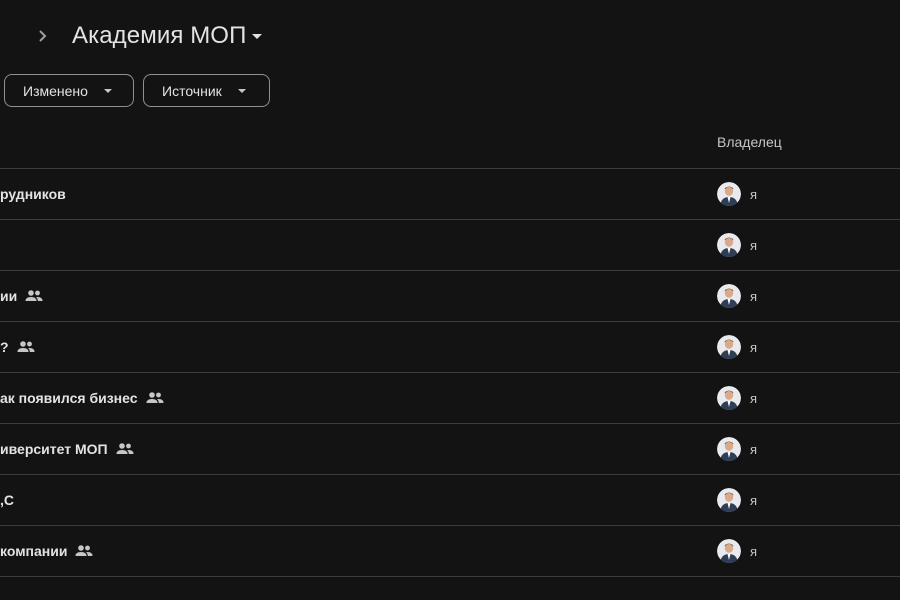 The height and width of the screenshot is (600, 900). What do you see at coordinates (450, 347) in the screenshot?
I see `file-row: ? я` at bounding box center [450, 347].